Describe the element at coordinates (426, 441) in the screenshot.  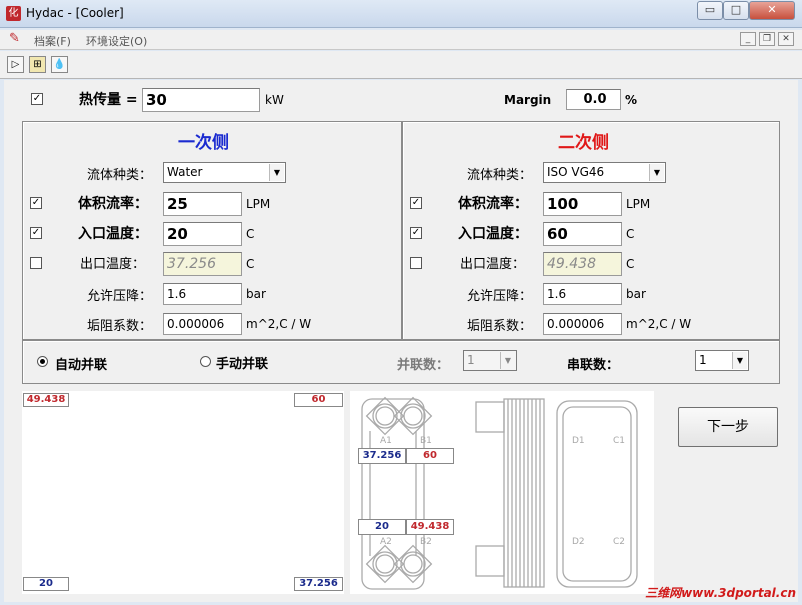
I see `port-b1-label: B1` at that location.